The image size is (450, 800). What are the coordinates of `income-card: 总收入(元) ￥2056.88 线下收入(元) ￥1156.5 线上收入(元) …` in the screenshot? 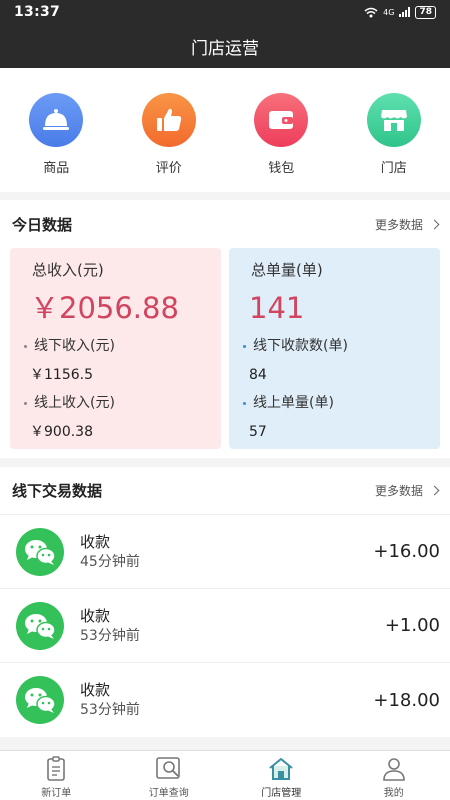 It's located at (115, 348).